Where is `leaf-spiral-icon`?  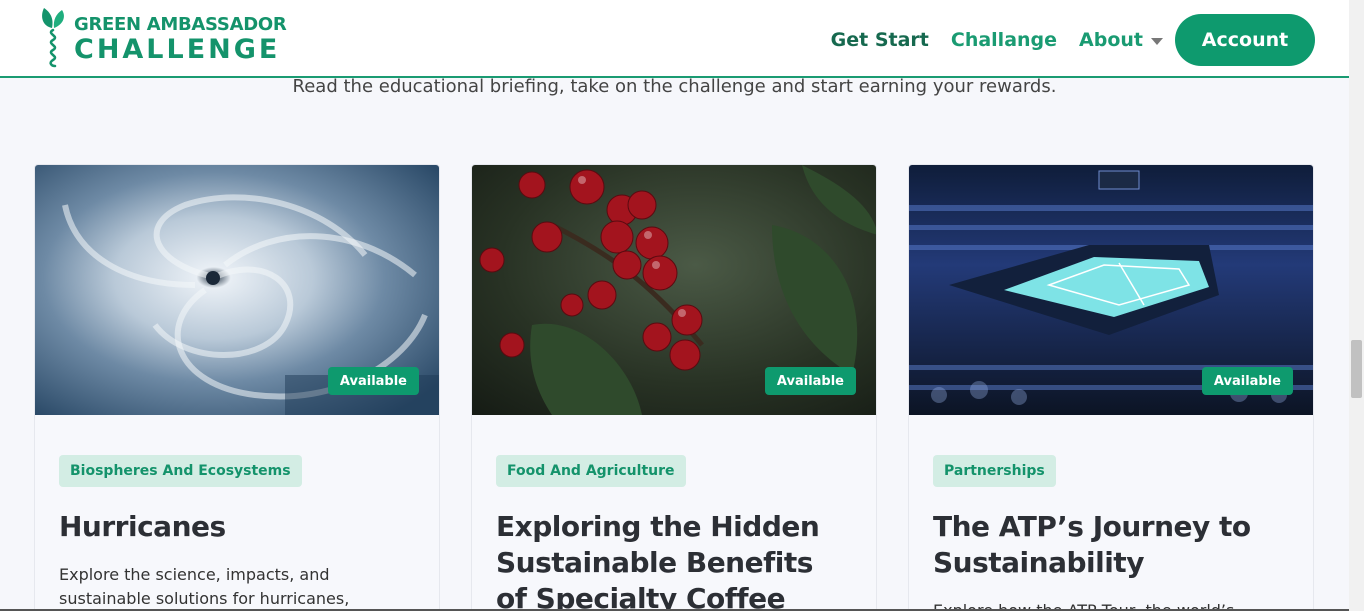
leaf-spiral-icon is located at coordinates (54, 37).